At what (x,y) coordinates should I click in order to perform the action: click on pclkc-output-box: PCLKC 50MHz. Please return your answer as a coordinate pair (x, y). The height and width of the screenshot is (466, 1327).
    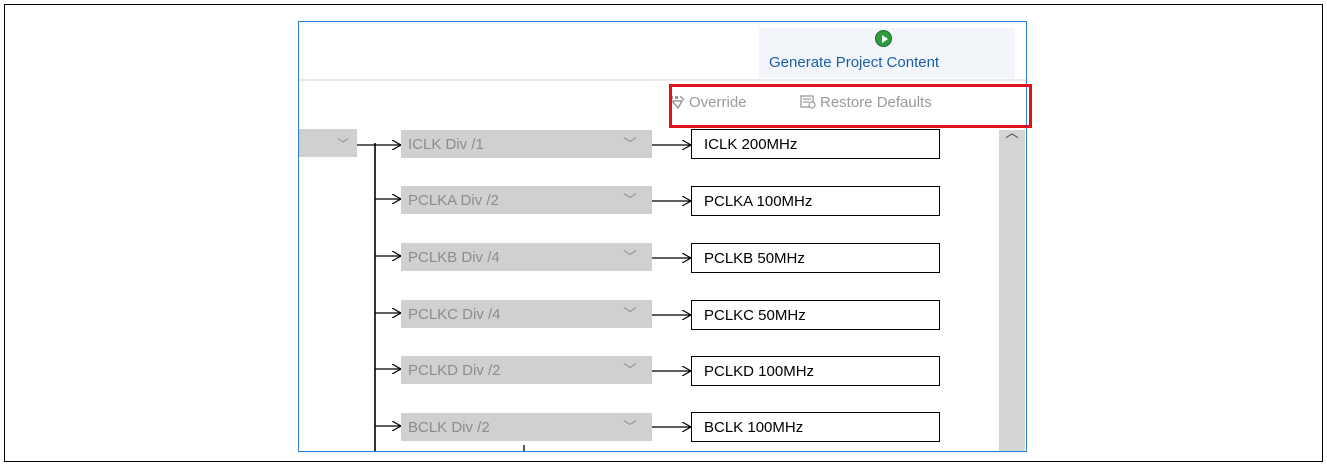
    Looking at the image, I should click on (815, 315).